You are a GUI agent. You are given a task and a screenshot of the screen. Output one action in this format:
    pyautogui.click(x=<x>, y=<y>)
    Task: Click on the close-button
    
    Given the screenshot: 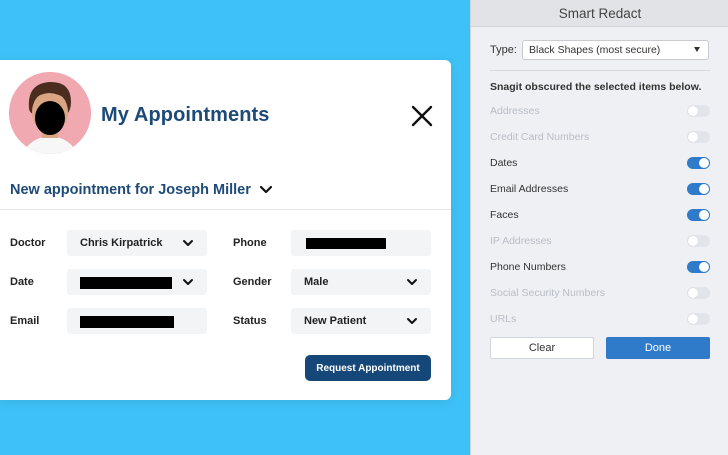 What is the action you would take?
    pyautogui.click(x=422, y=116)
    